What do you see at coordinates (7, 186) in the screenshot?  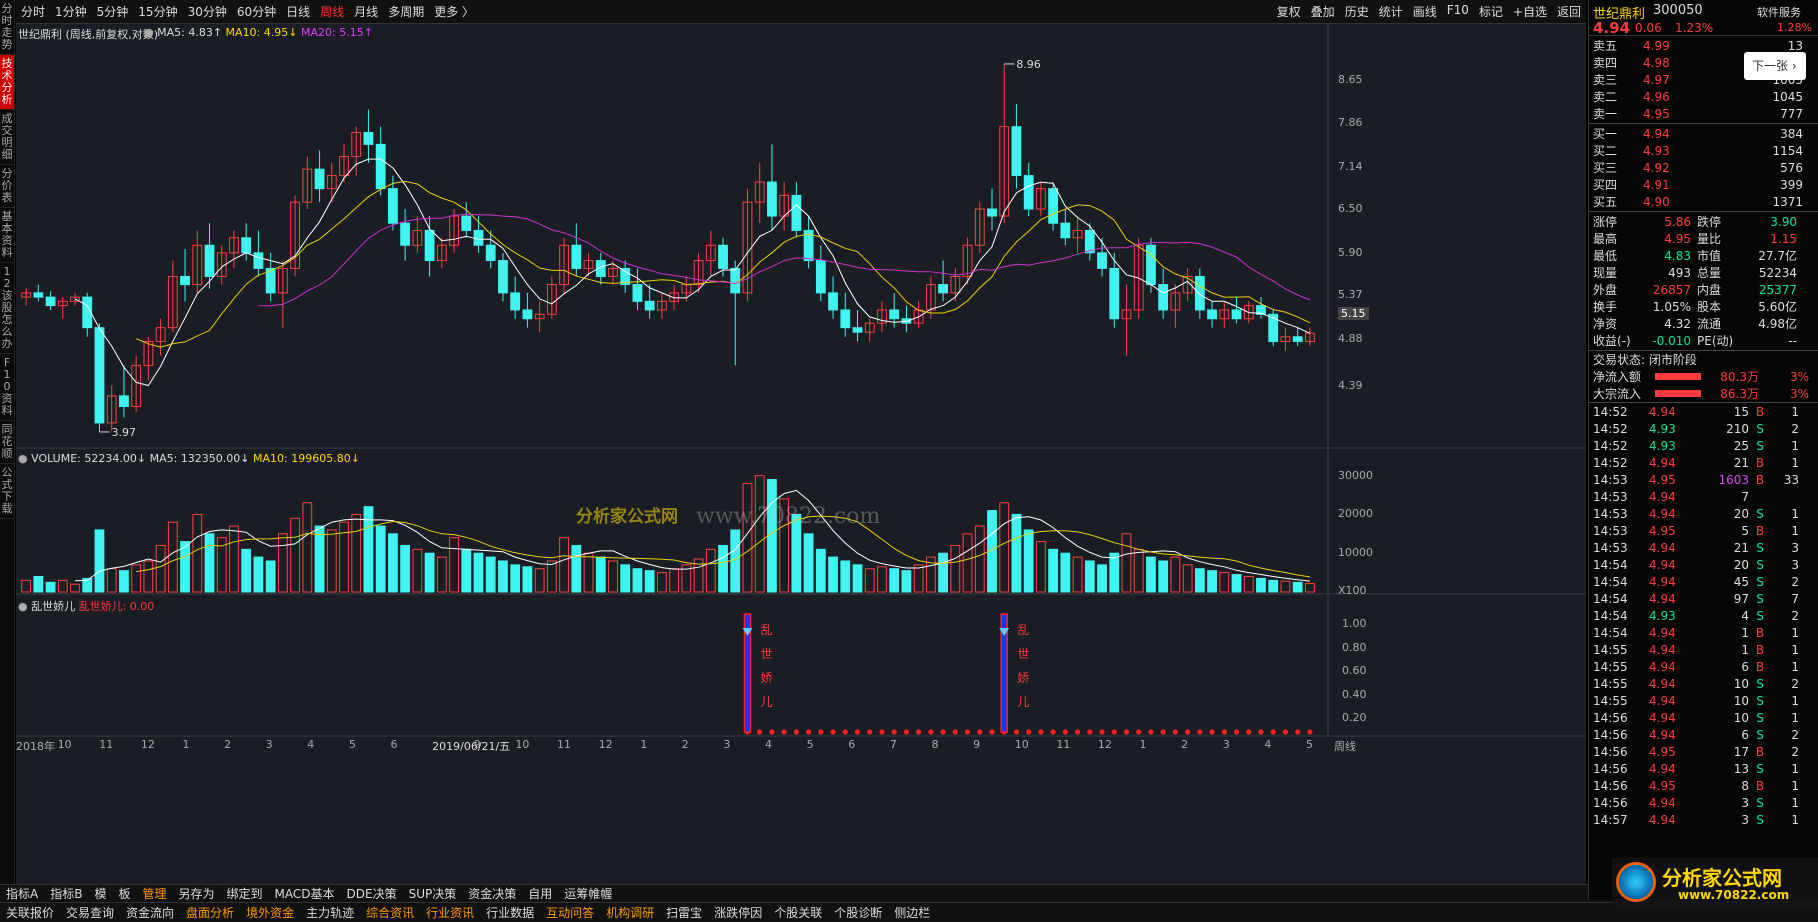 I see `vtab-3: 分价表` at bounding box center [7, 186].